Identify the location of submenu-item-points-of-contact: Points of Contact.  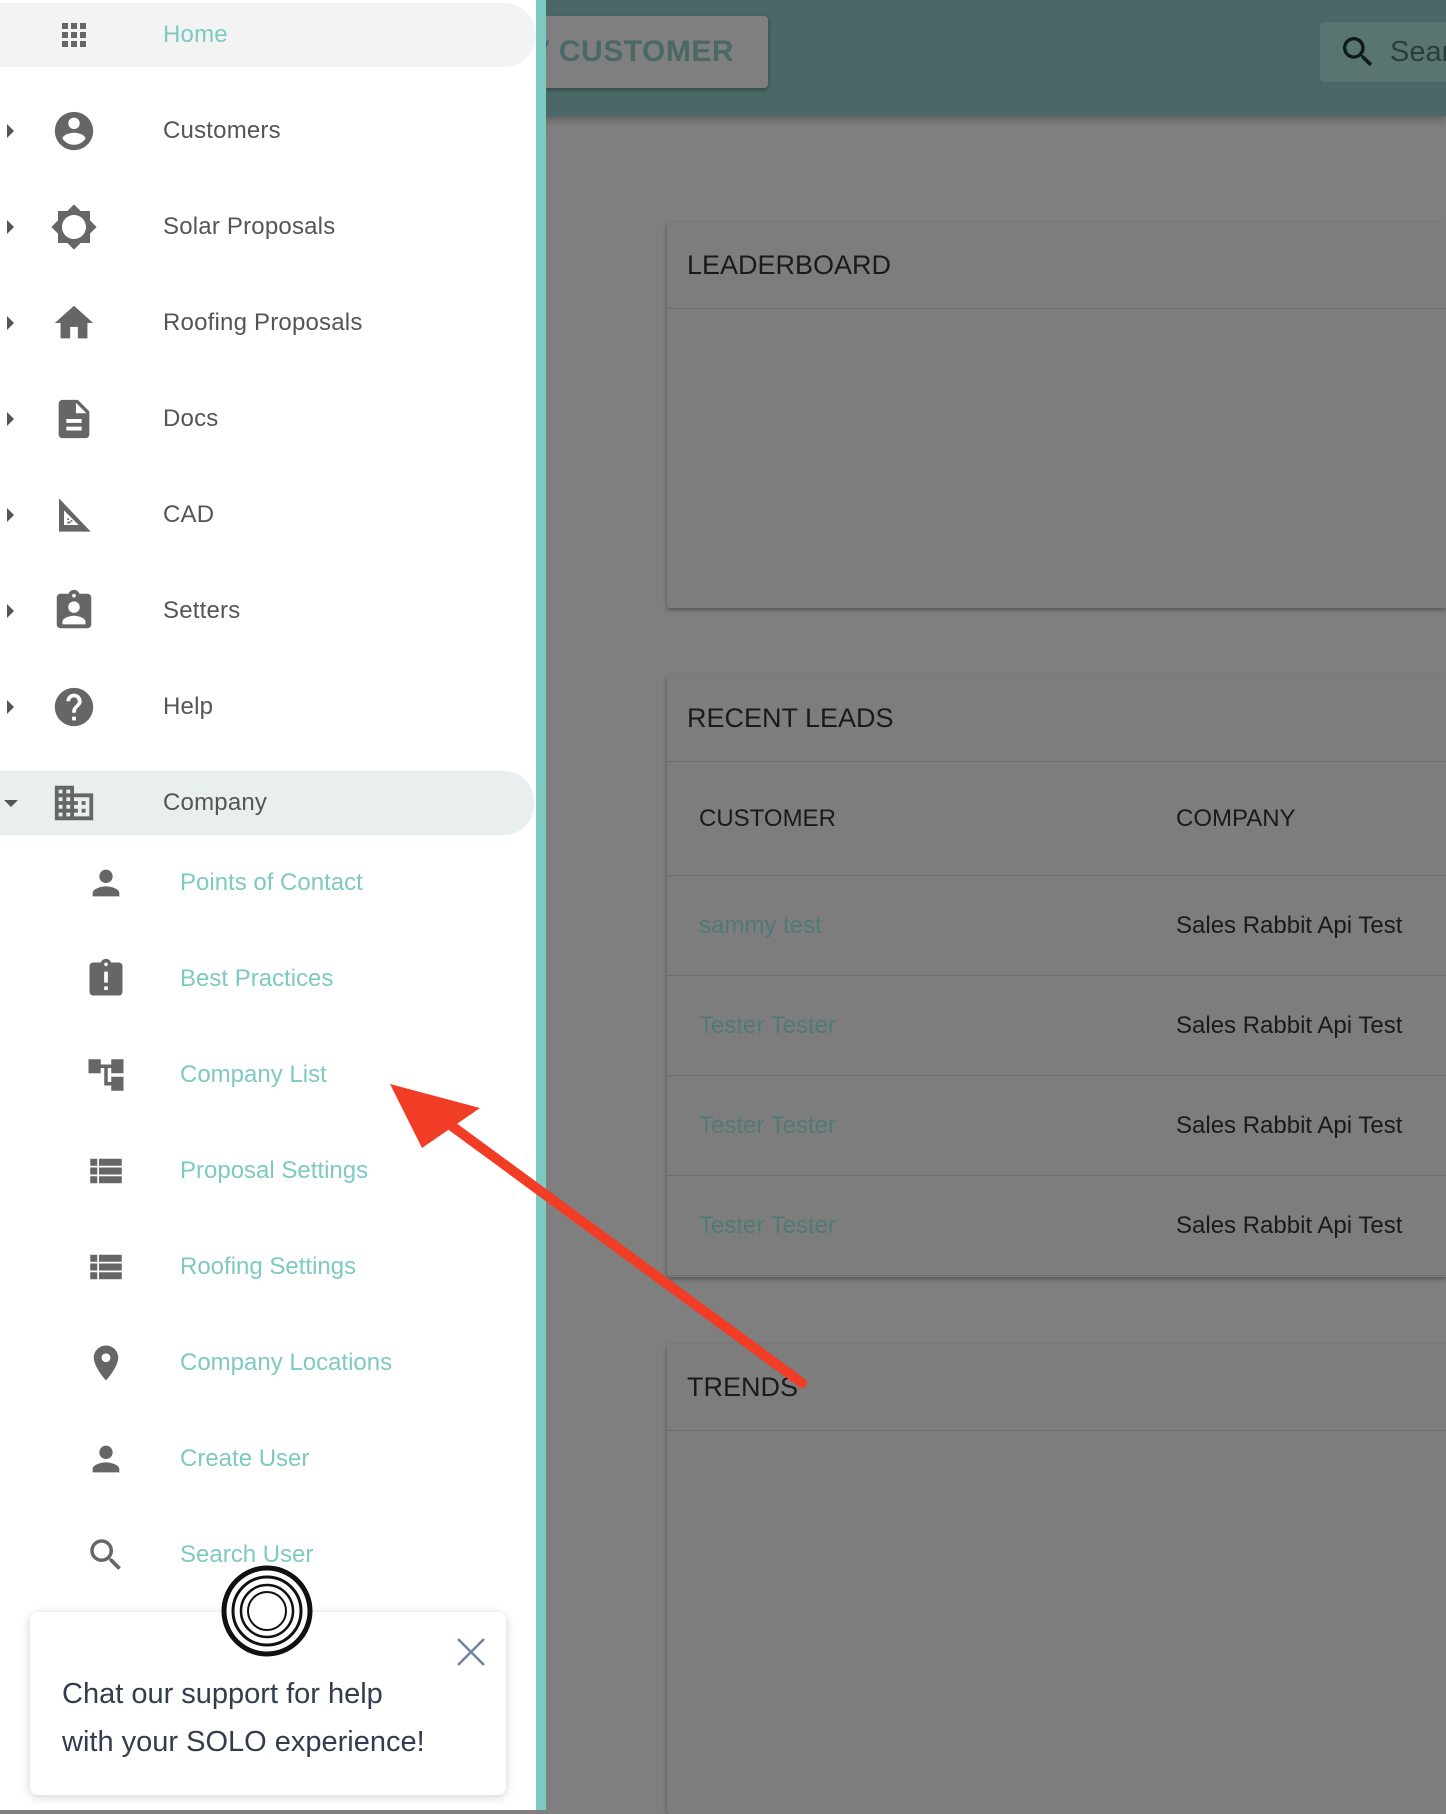
(268, 883).